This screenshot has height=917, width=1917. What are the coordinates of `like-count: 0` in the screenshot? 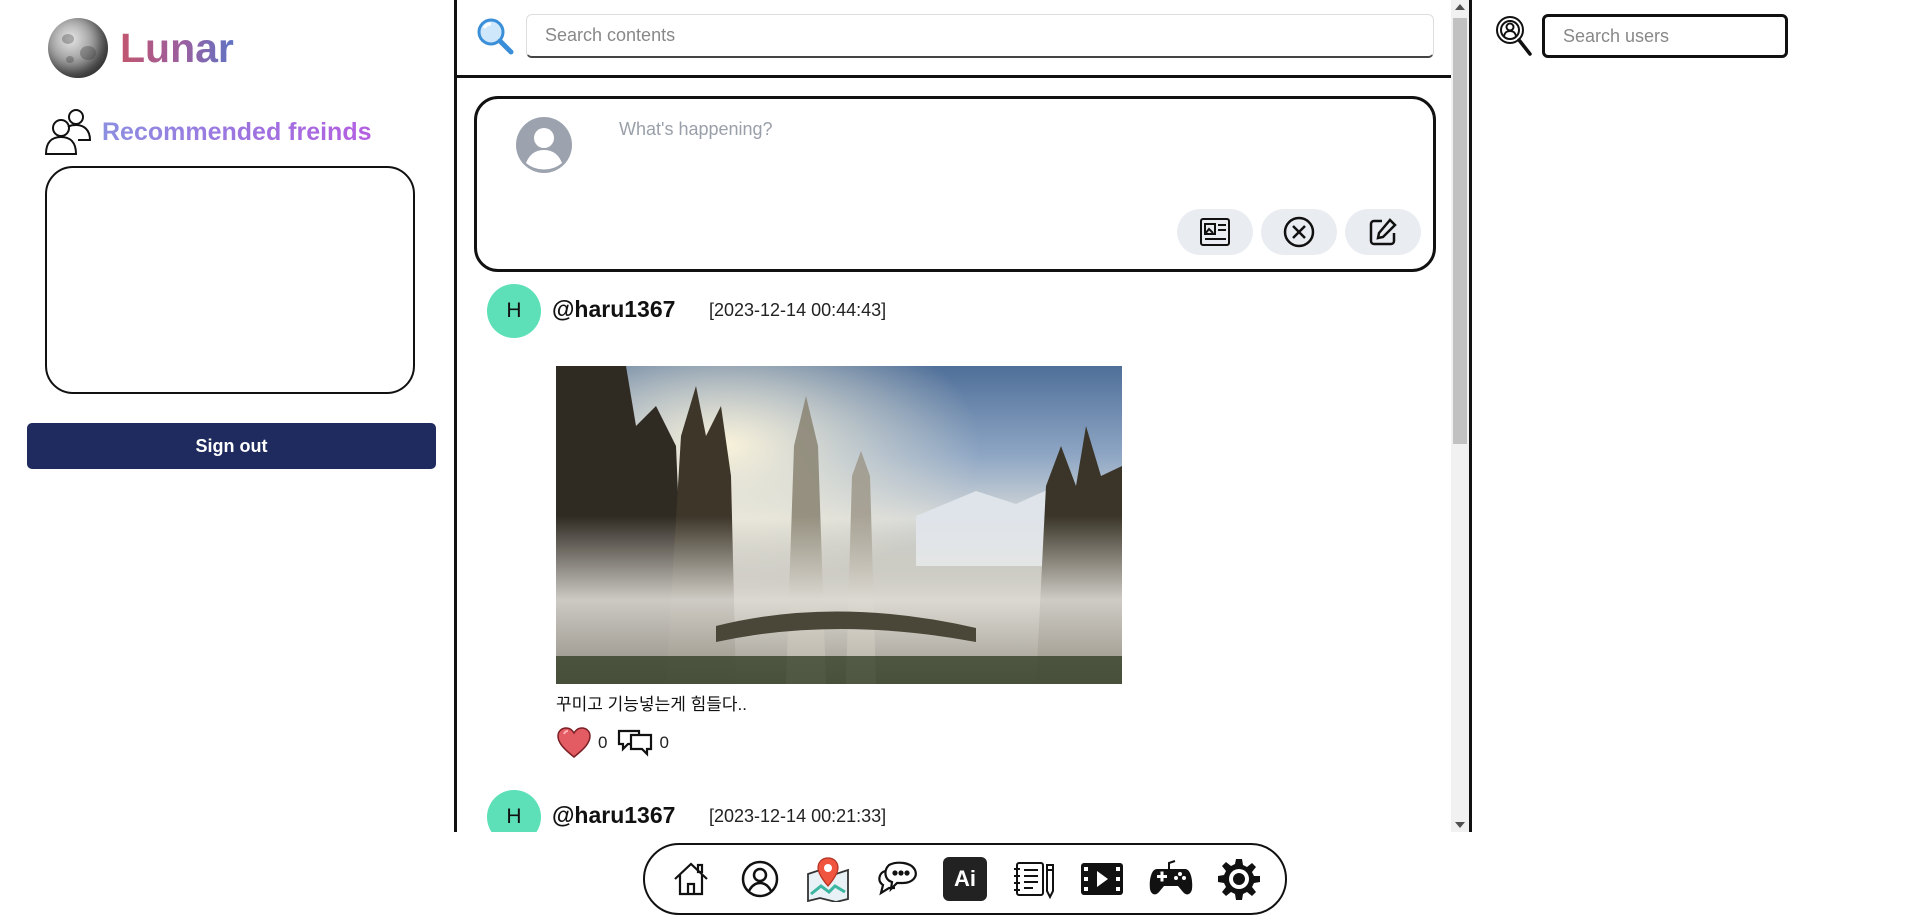 It's located at (603, 742).